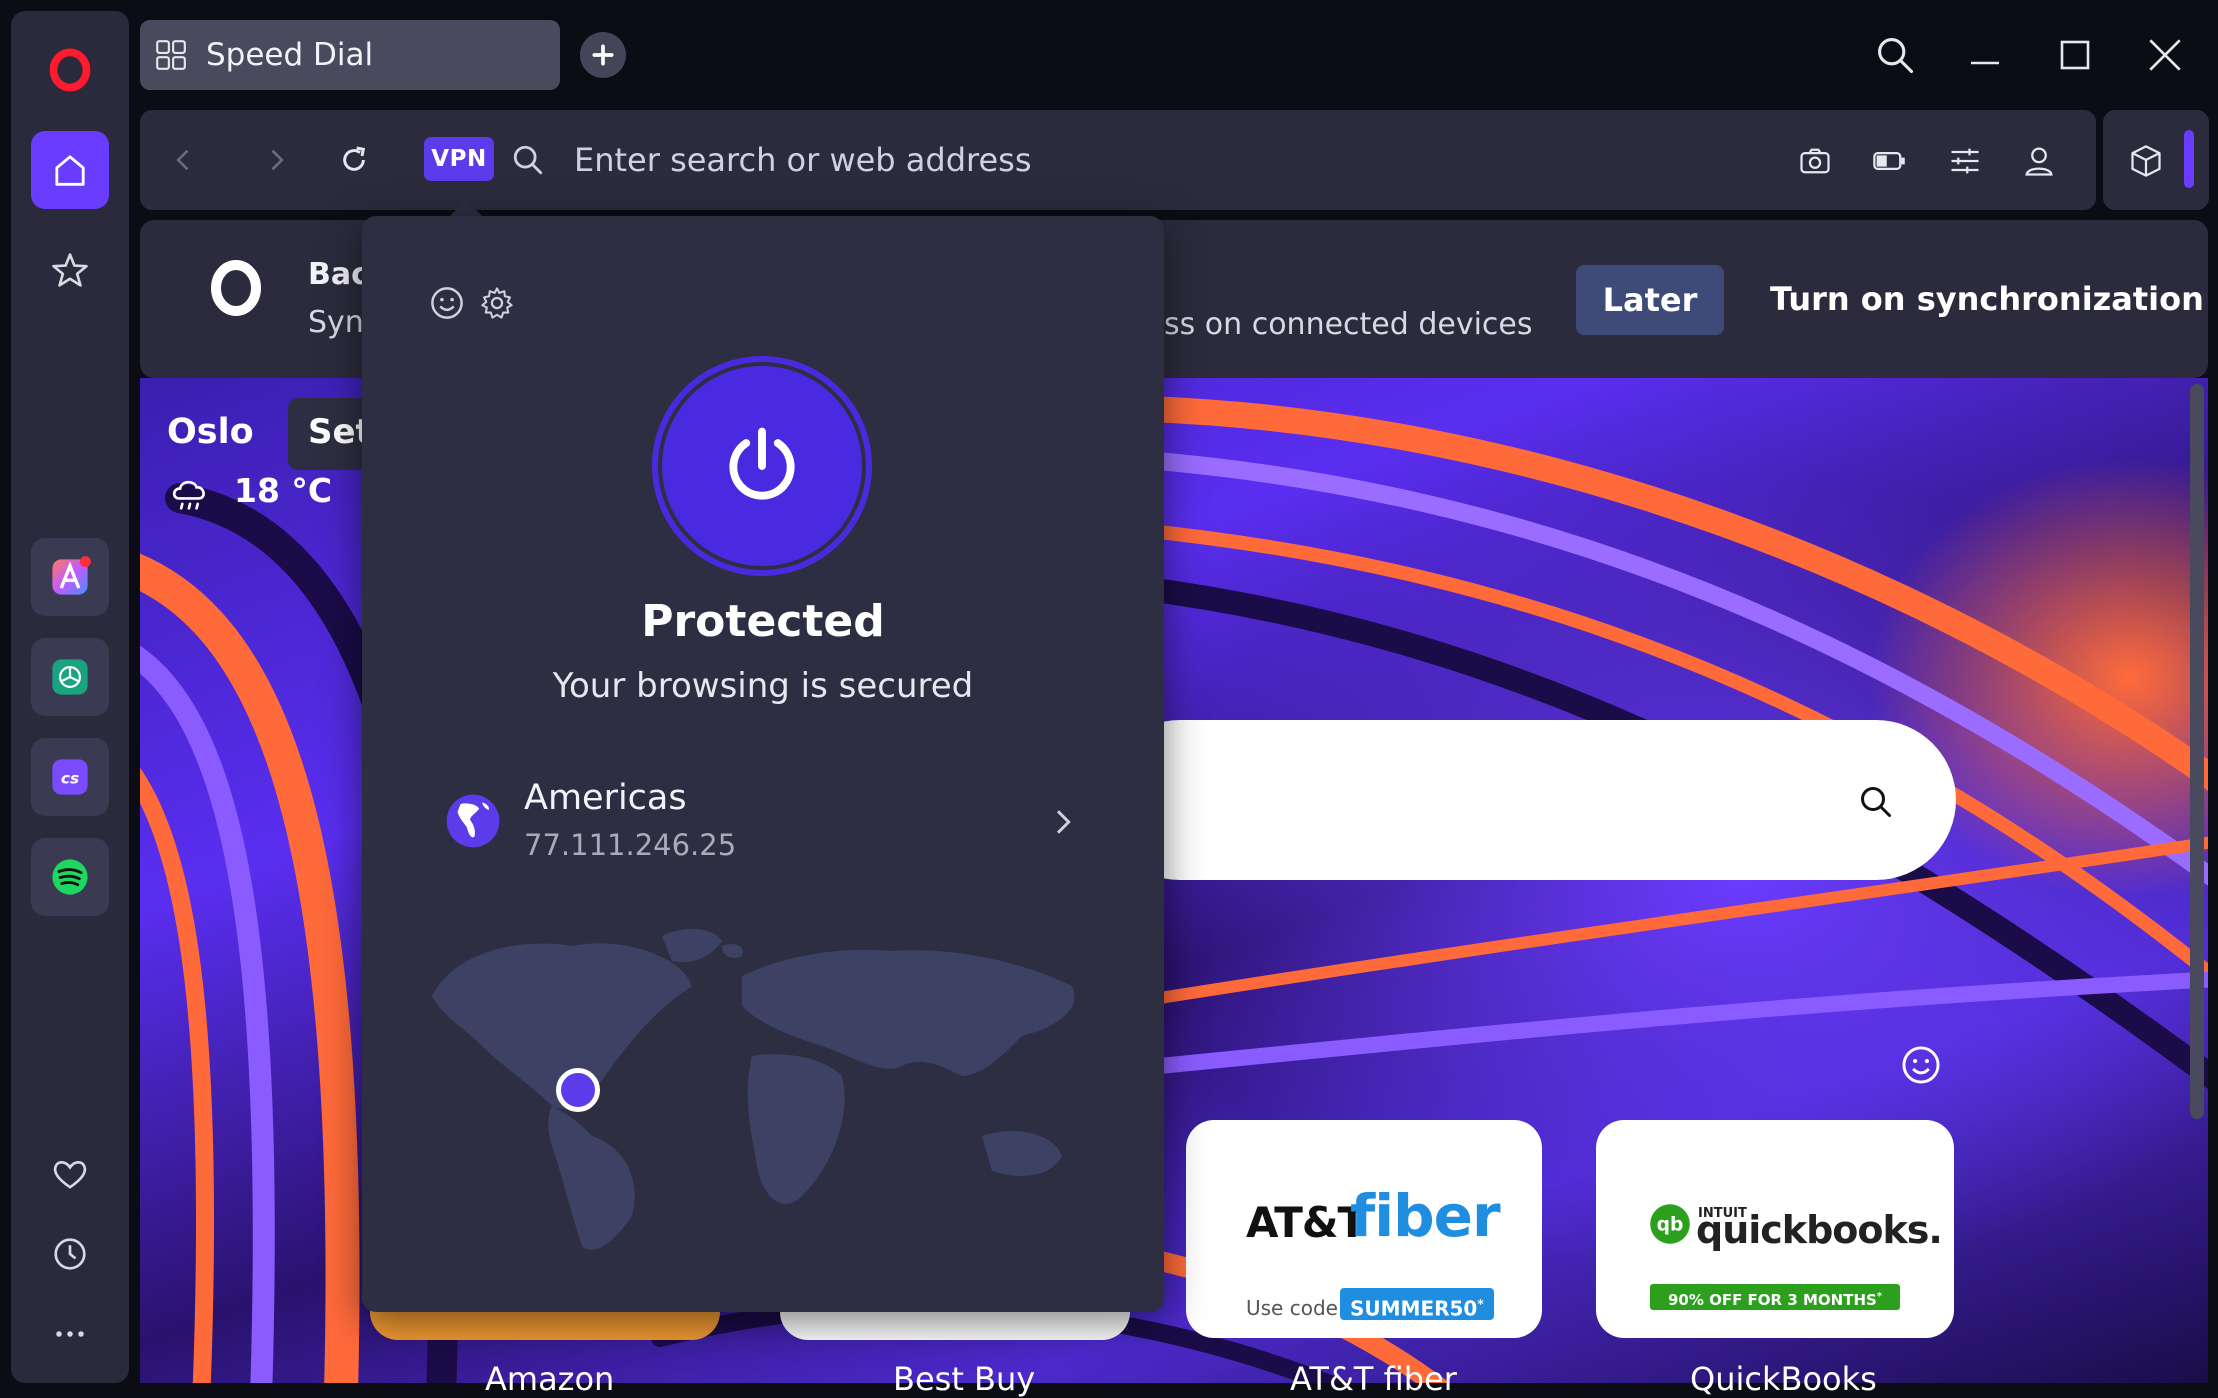 The width and height of the screenshot is (2218, 1398). Describe the element at coordinates (1879, 1296) in the screenshot. I see `quickbooks-promo-mark: *` at that location.